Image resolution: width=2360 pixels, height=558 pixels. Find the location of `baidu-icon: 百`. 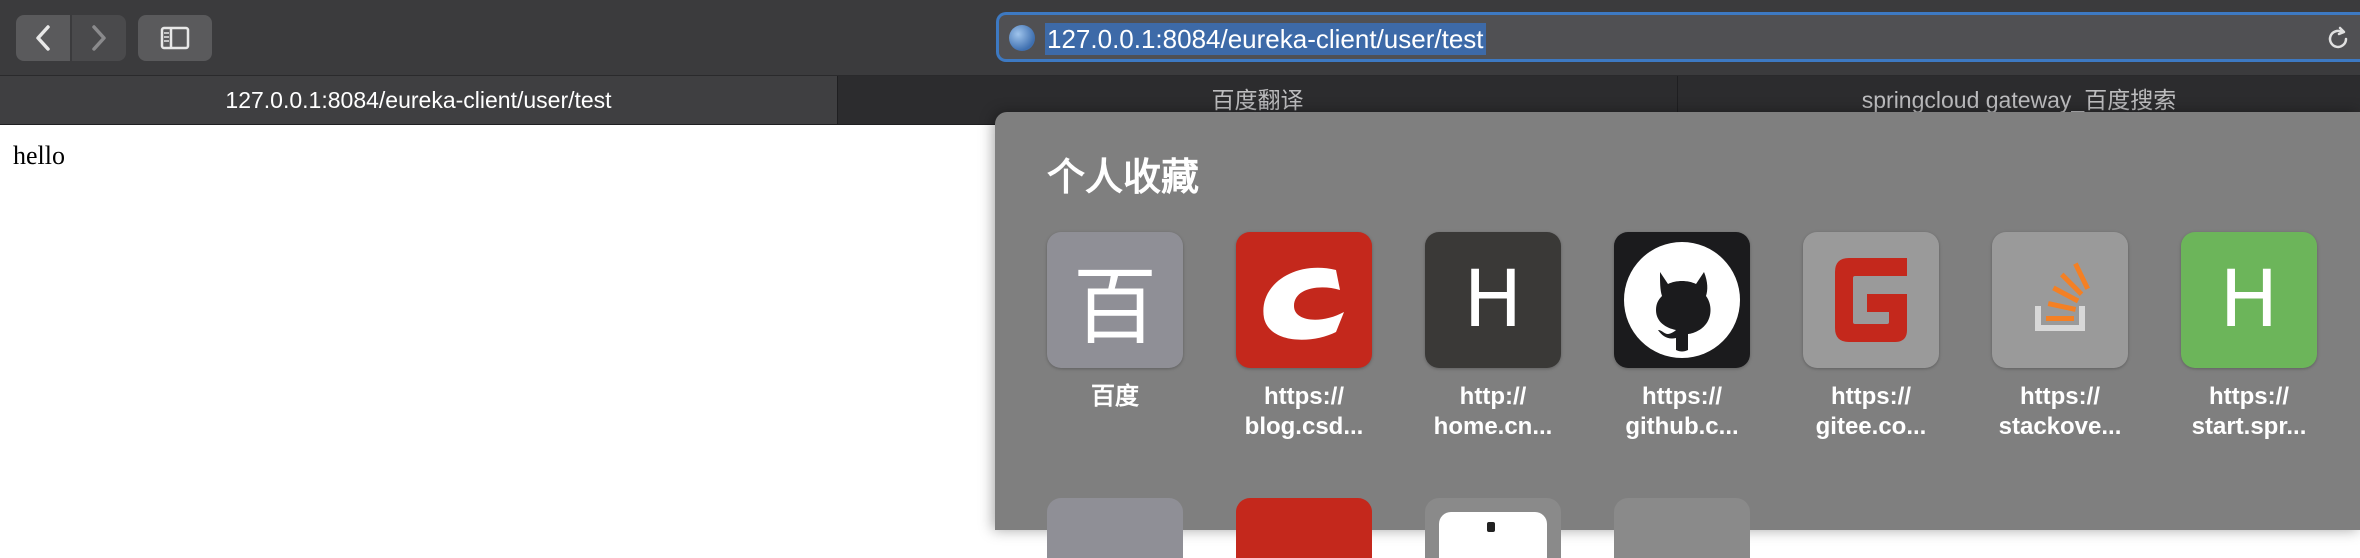

baidu-icon: 百 is located at coordinates (1115, 300).